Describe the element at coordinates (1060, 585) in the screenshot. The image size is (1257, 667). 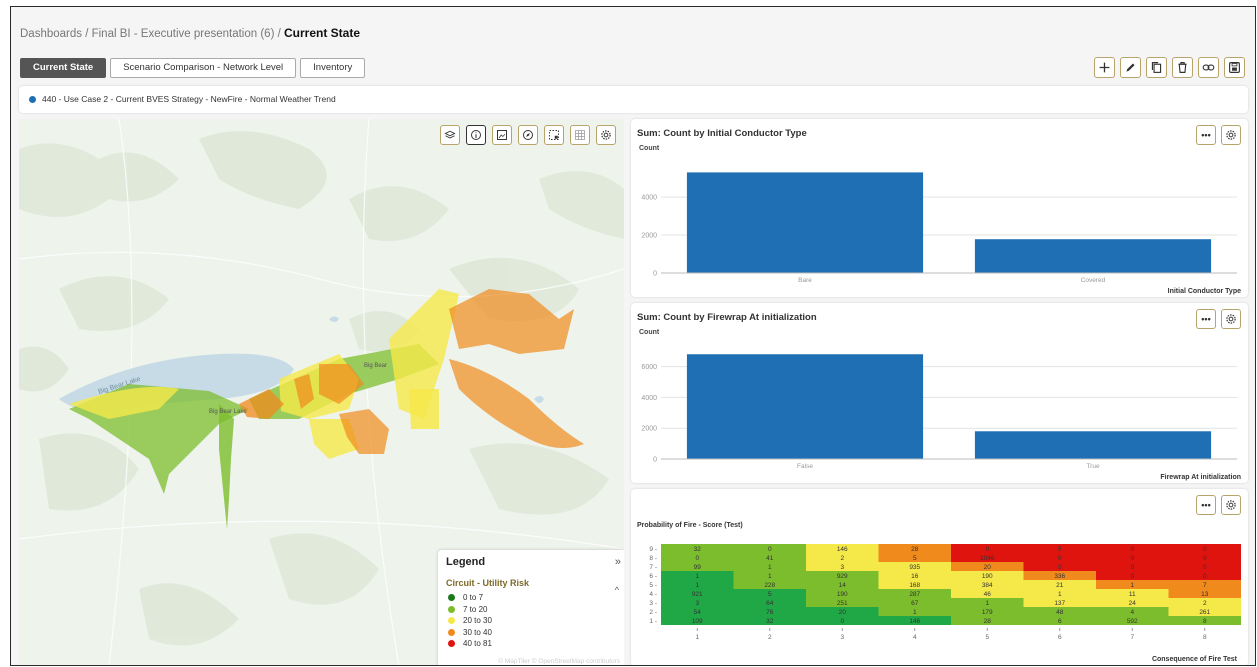
I see `heatmap-cell-label: 21` at that location.